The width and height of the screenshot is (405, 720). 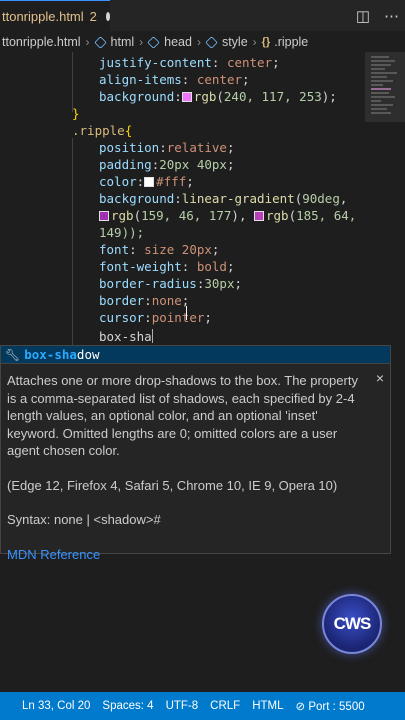 I want to click on mouse-ibeam-icon, so click(x=189, y=313).